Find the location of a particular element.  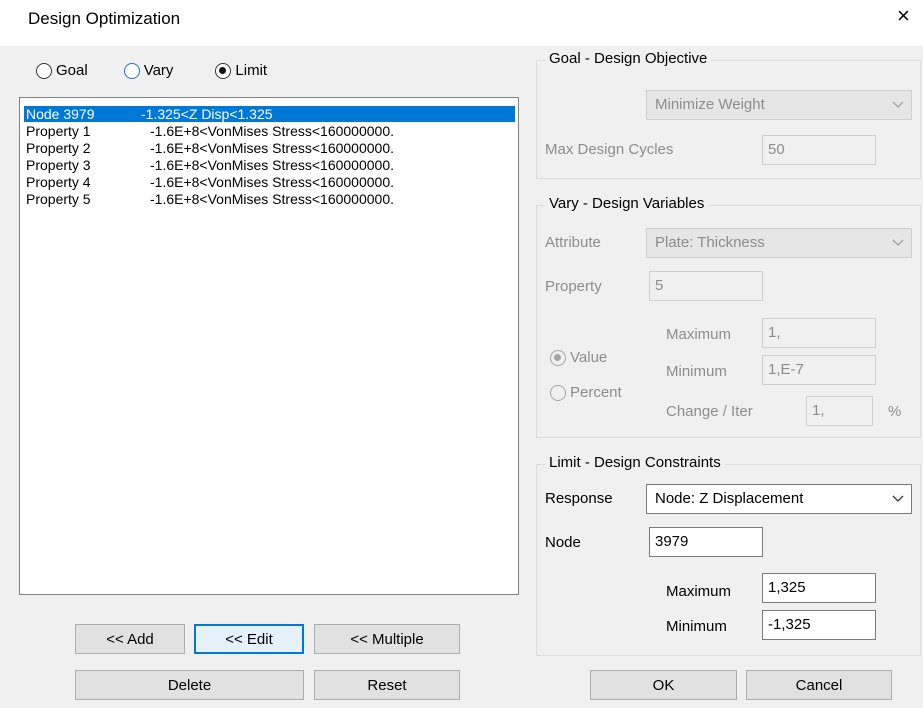

add-button: << Add is located at coordinates (130, 639).